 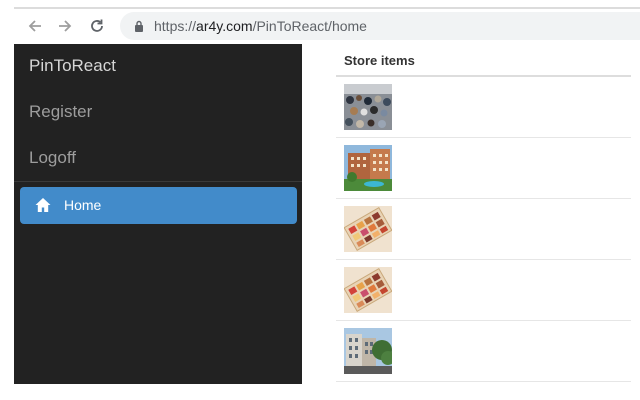 I want to click on crowd-photo-thumbnail, so click(x=368, y=107).